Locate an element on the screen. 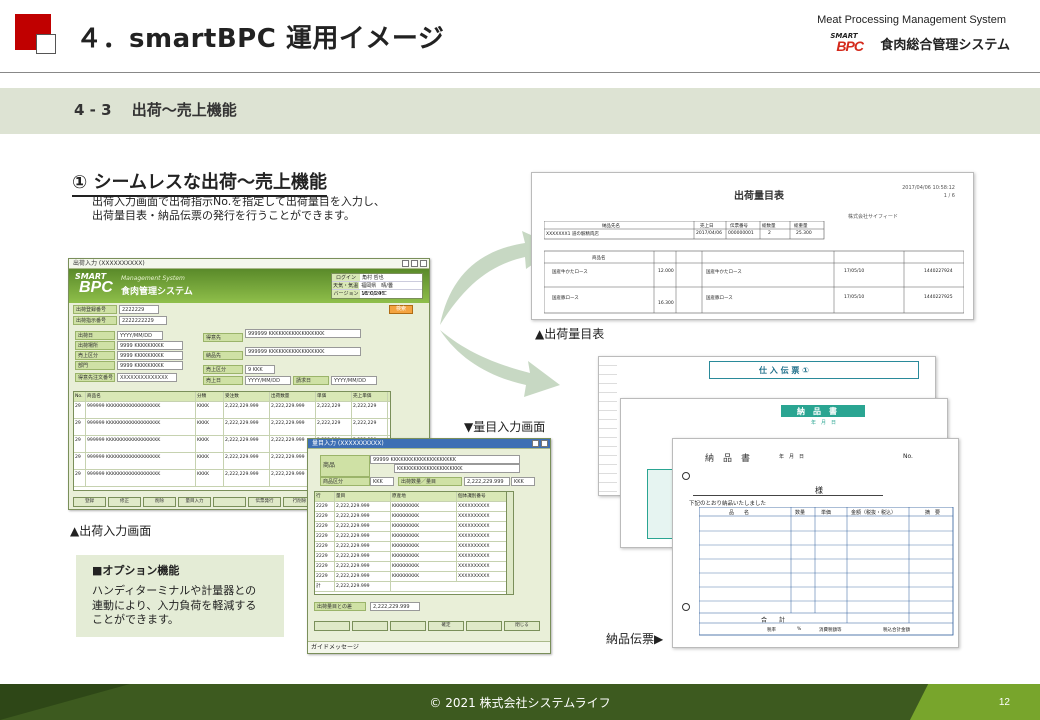  wl-item-1-desc: 国産牛かたロース is located at coordinates (724, 272).